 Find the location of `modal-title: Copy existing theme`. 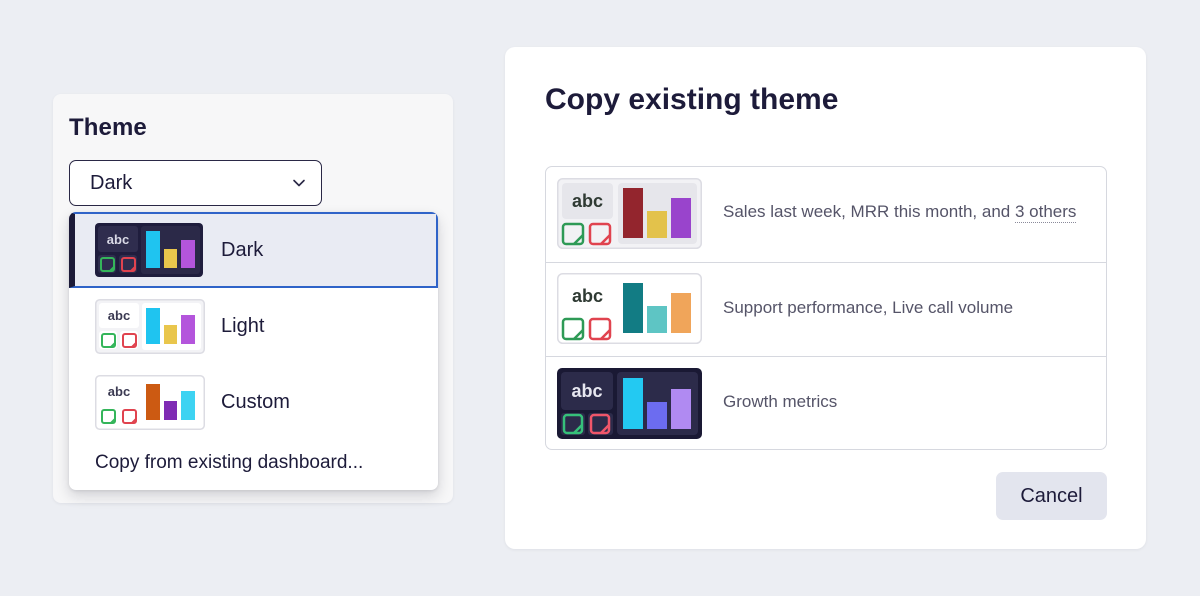

modal-title: Copy existing theme is located at coordinates (692, 99).